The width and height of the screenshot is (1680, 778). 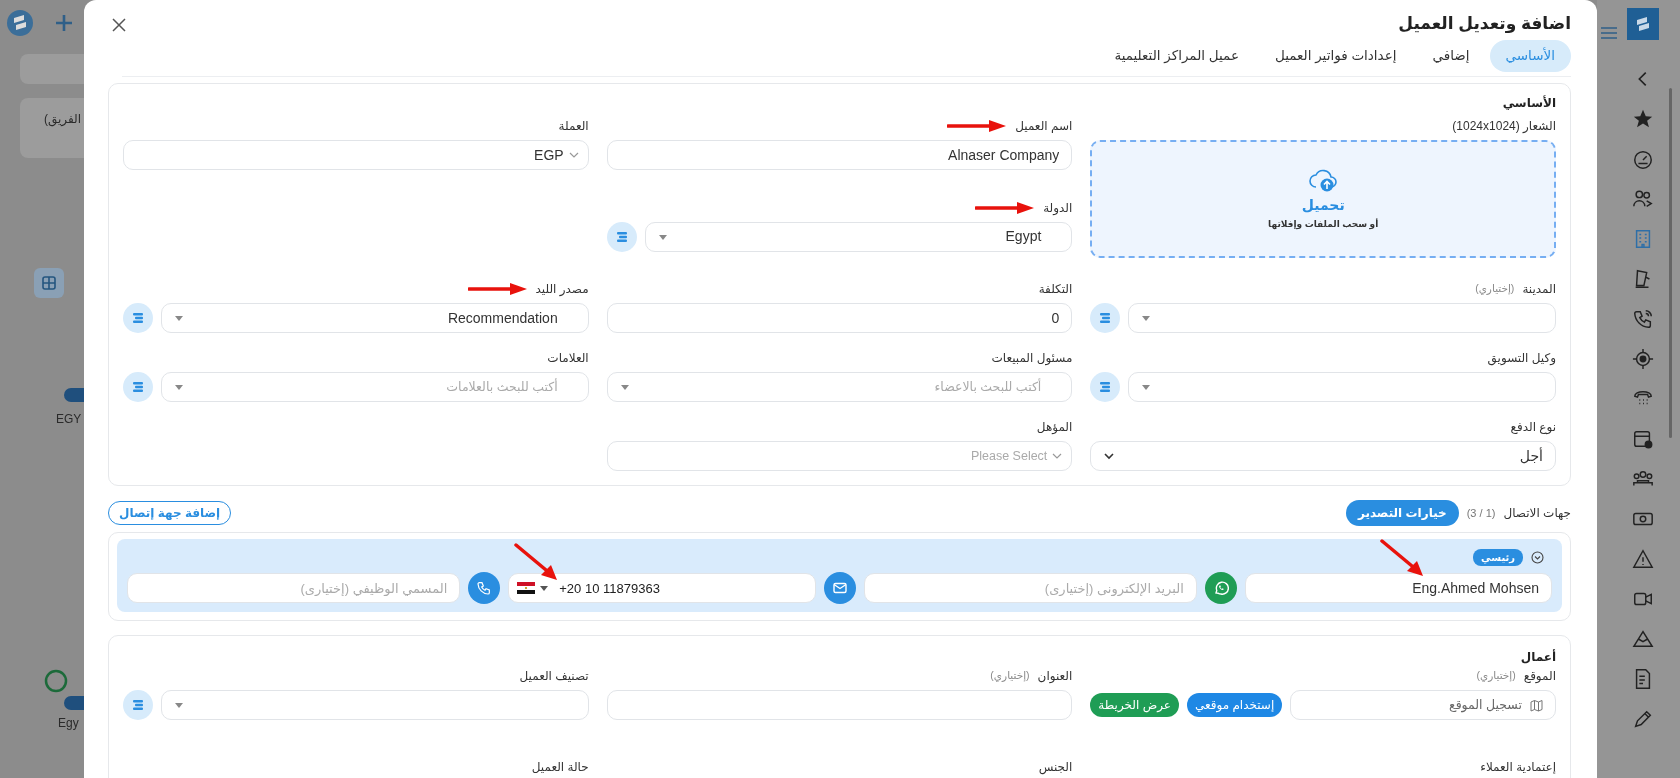 What do you see at coordinates (1537, 514) in the screenshot?
I see `section-title: جهات الاتصال` at bounding box center [1537, 514].